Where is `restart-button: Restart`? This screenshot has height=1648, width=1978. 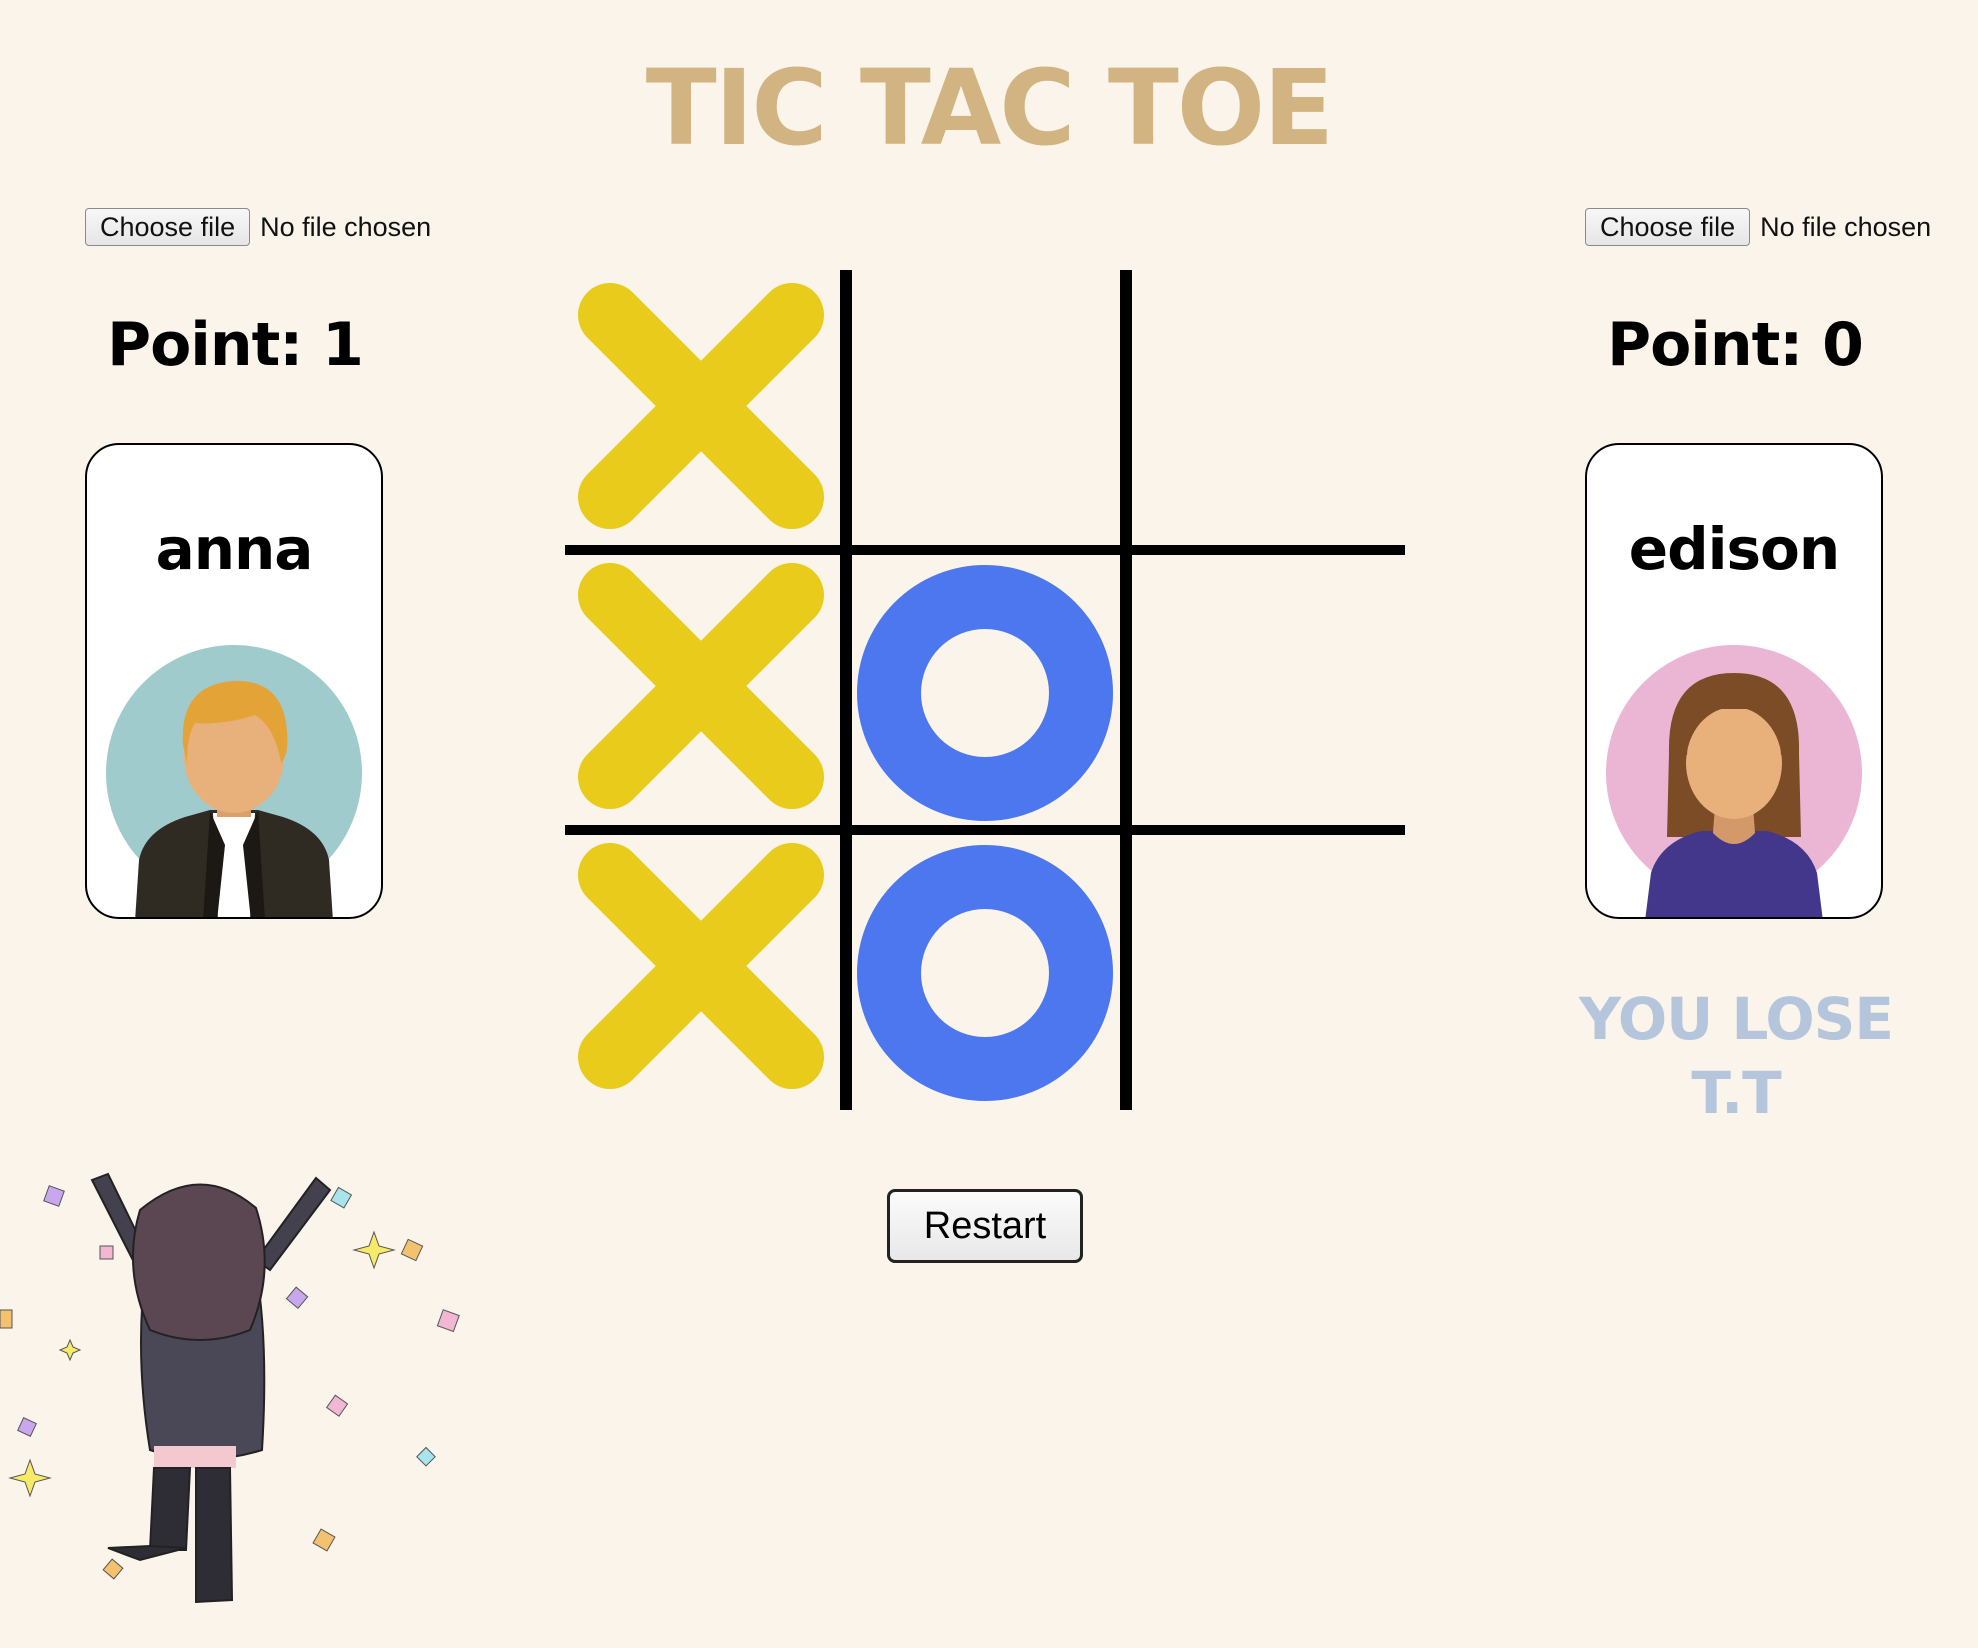
restart-button: Restart is located at coordinates (985, 1226).